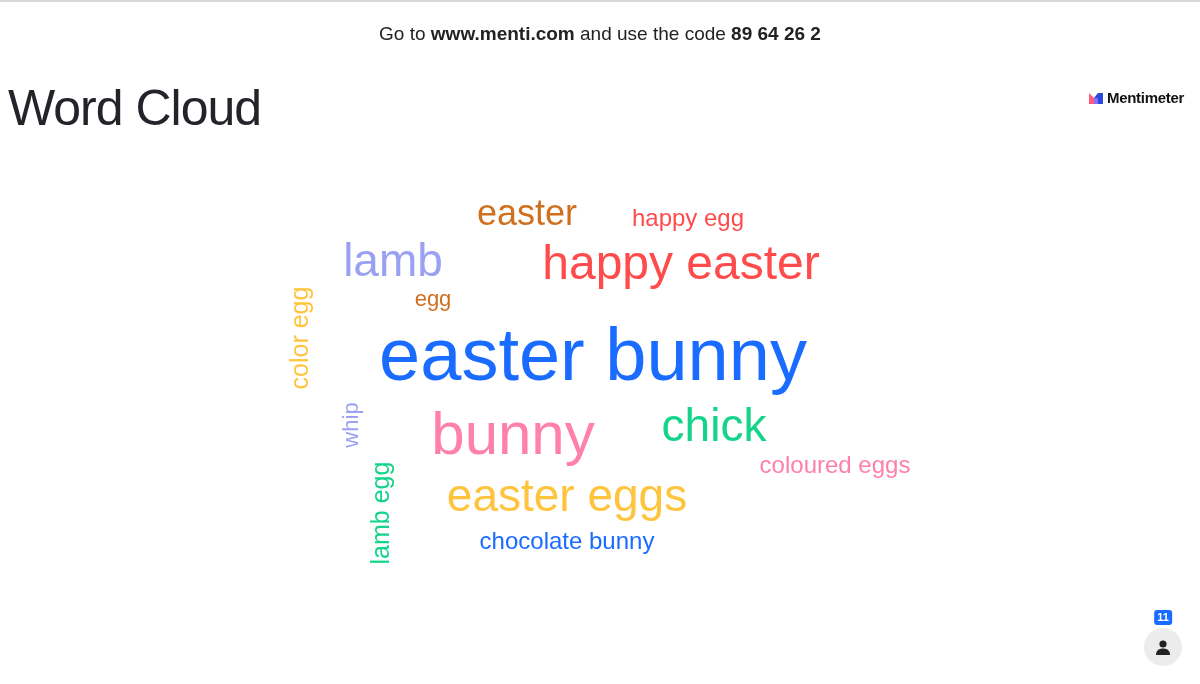  I want to click on cloud-word: easter eggs, so click(567, 494).